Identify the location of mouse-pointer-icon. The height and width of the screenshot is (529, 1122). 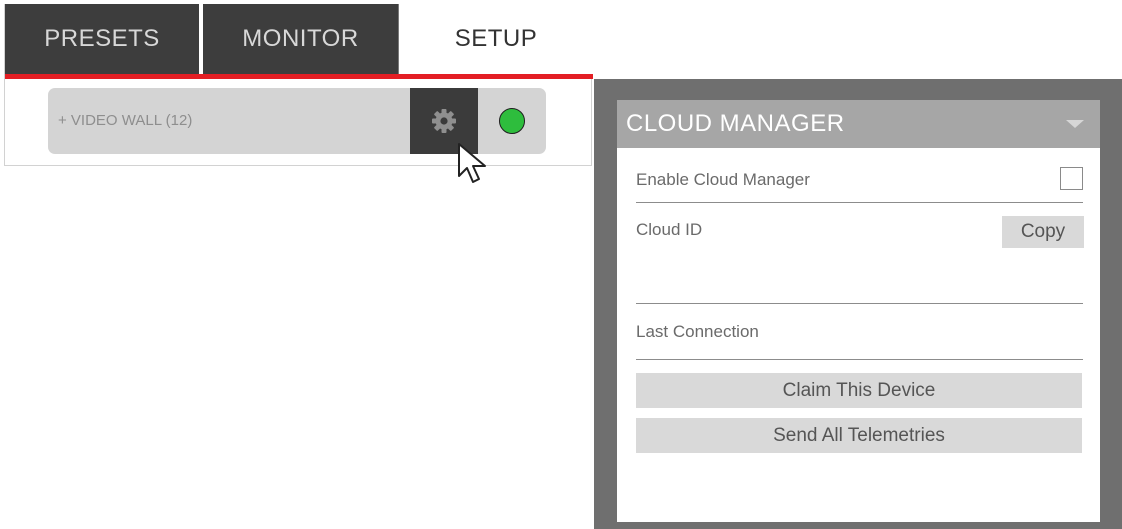
(472, 163).